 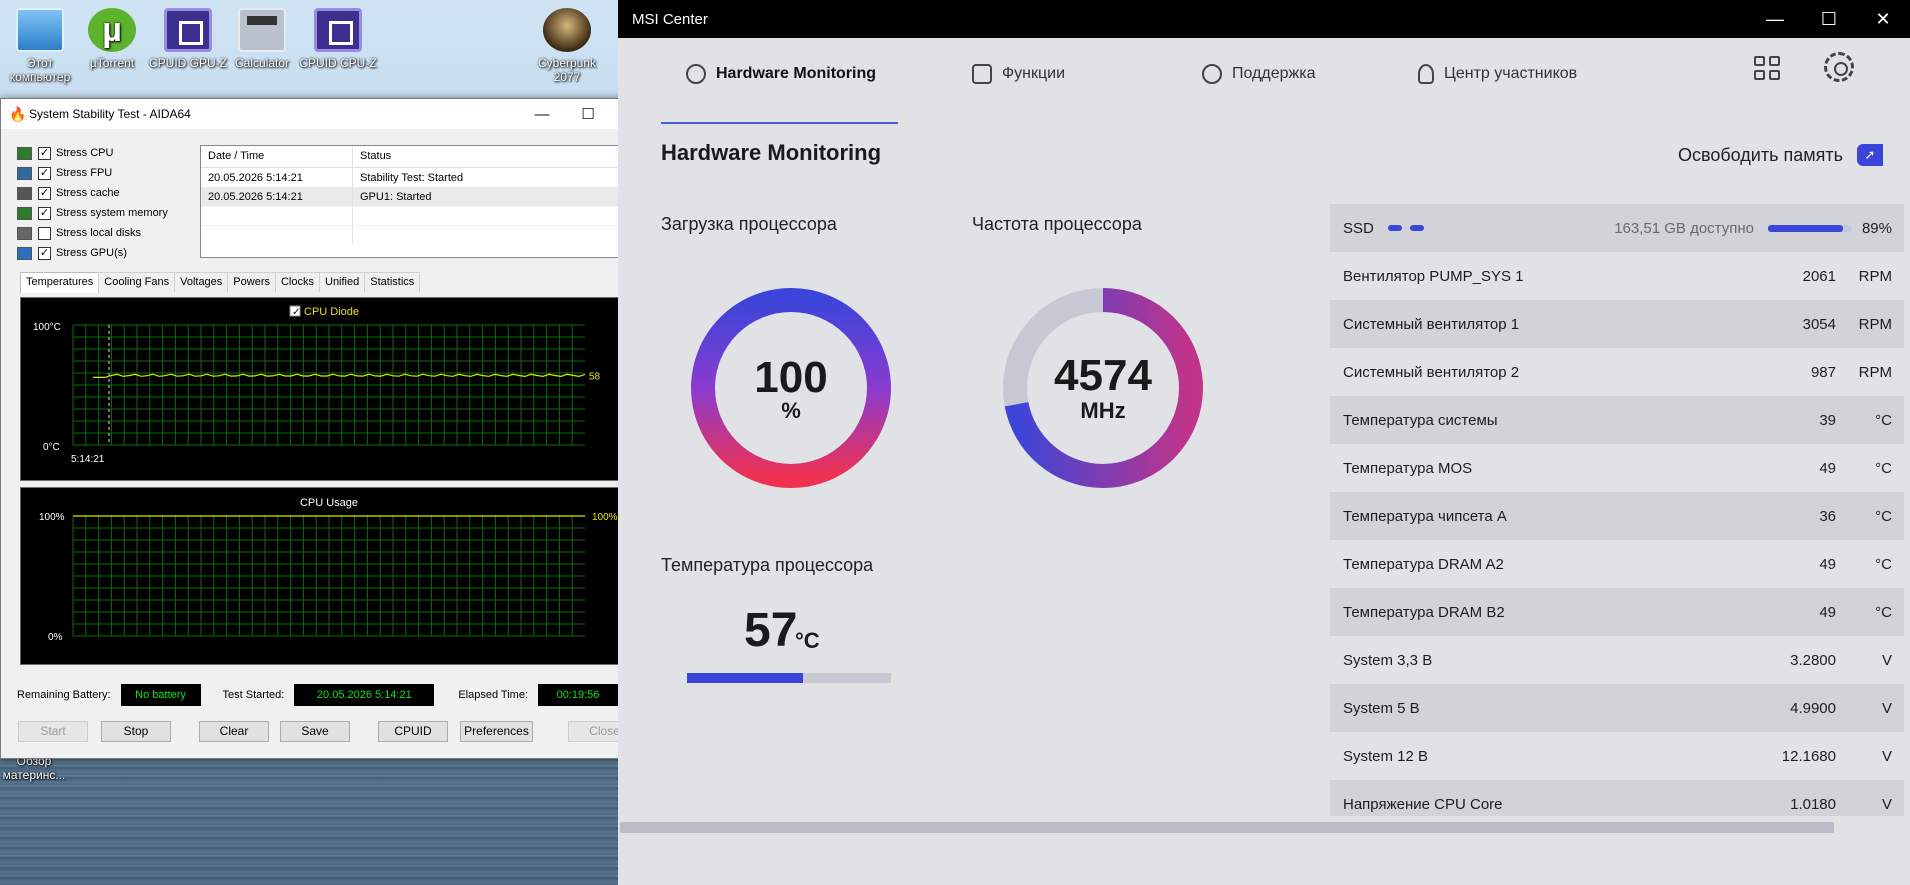 I want to click on cpu-temp-bar, so click(x=789, y=678).